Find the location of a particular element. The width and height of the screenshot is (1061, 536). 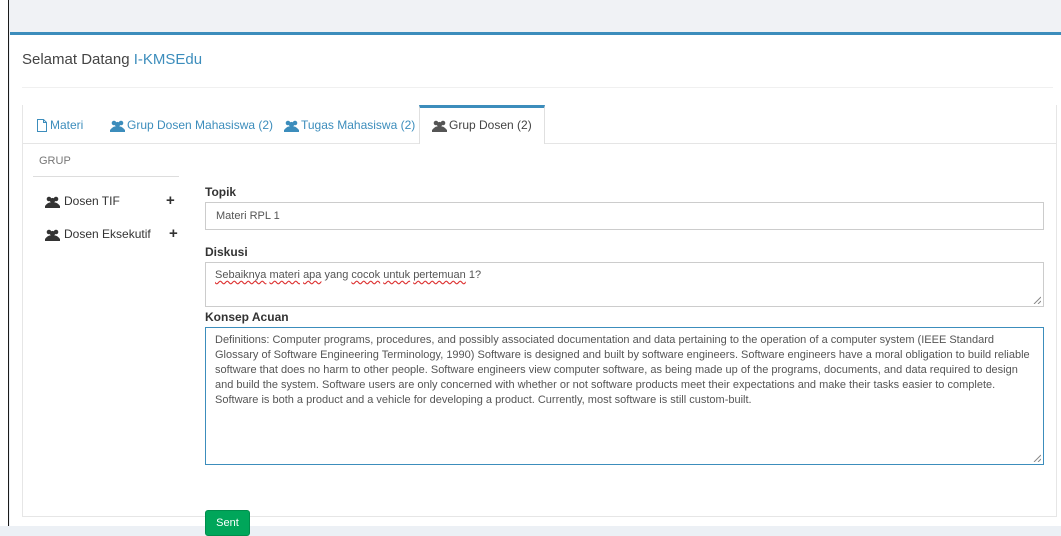

sidebar-item-dosen-tif: Dosen TIF is located at coordinates (82, 201).